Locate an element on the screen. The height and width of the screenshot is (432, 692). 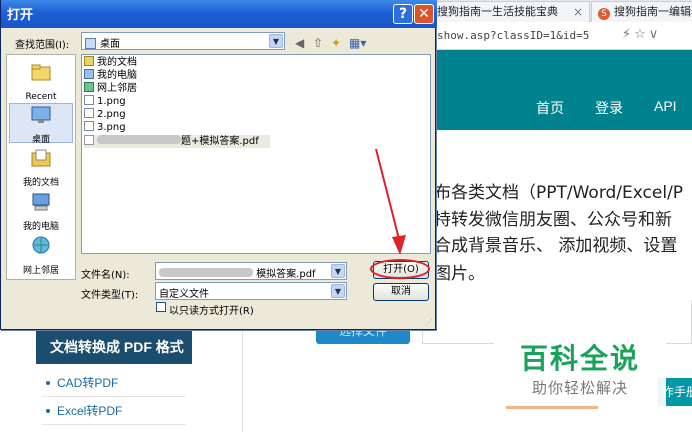
file-name: 2.png is located at coordinates (111, 114).